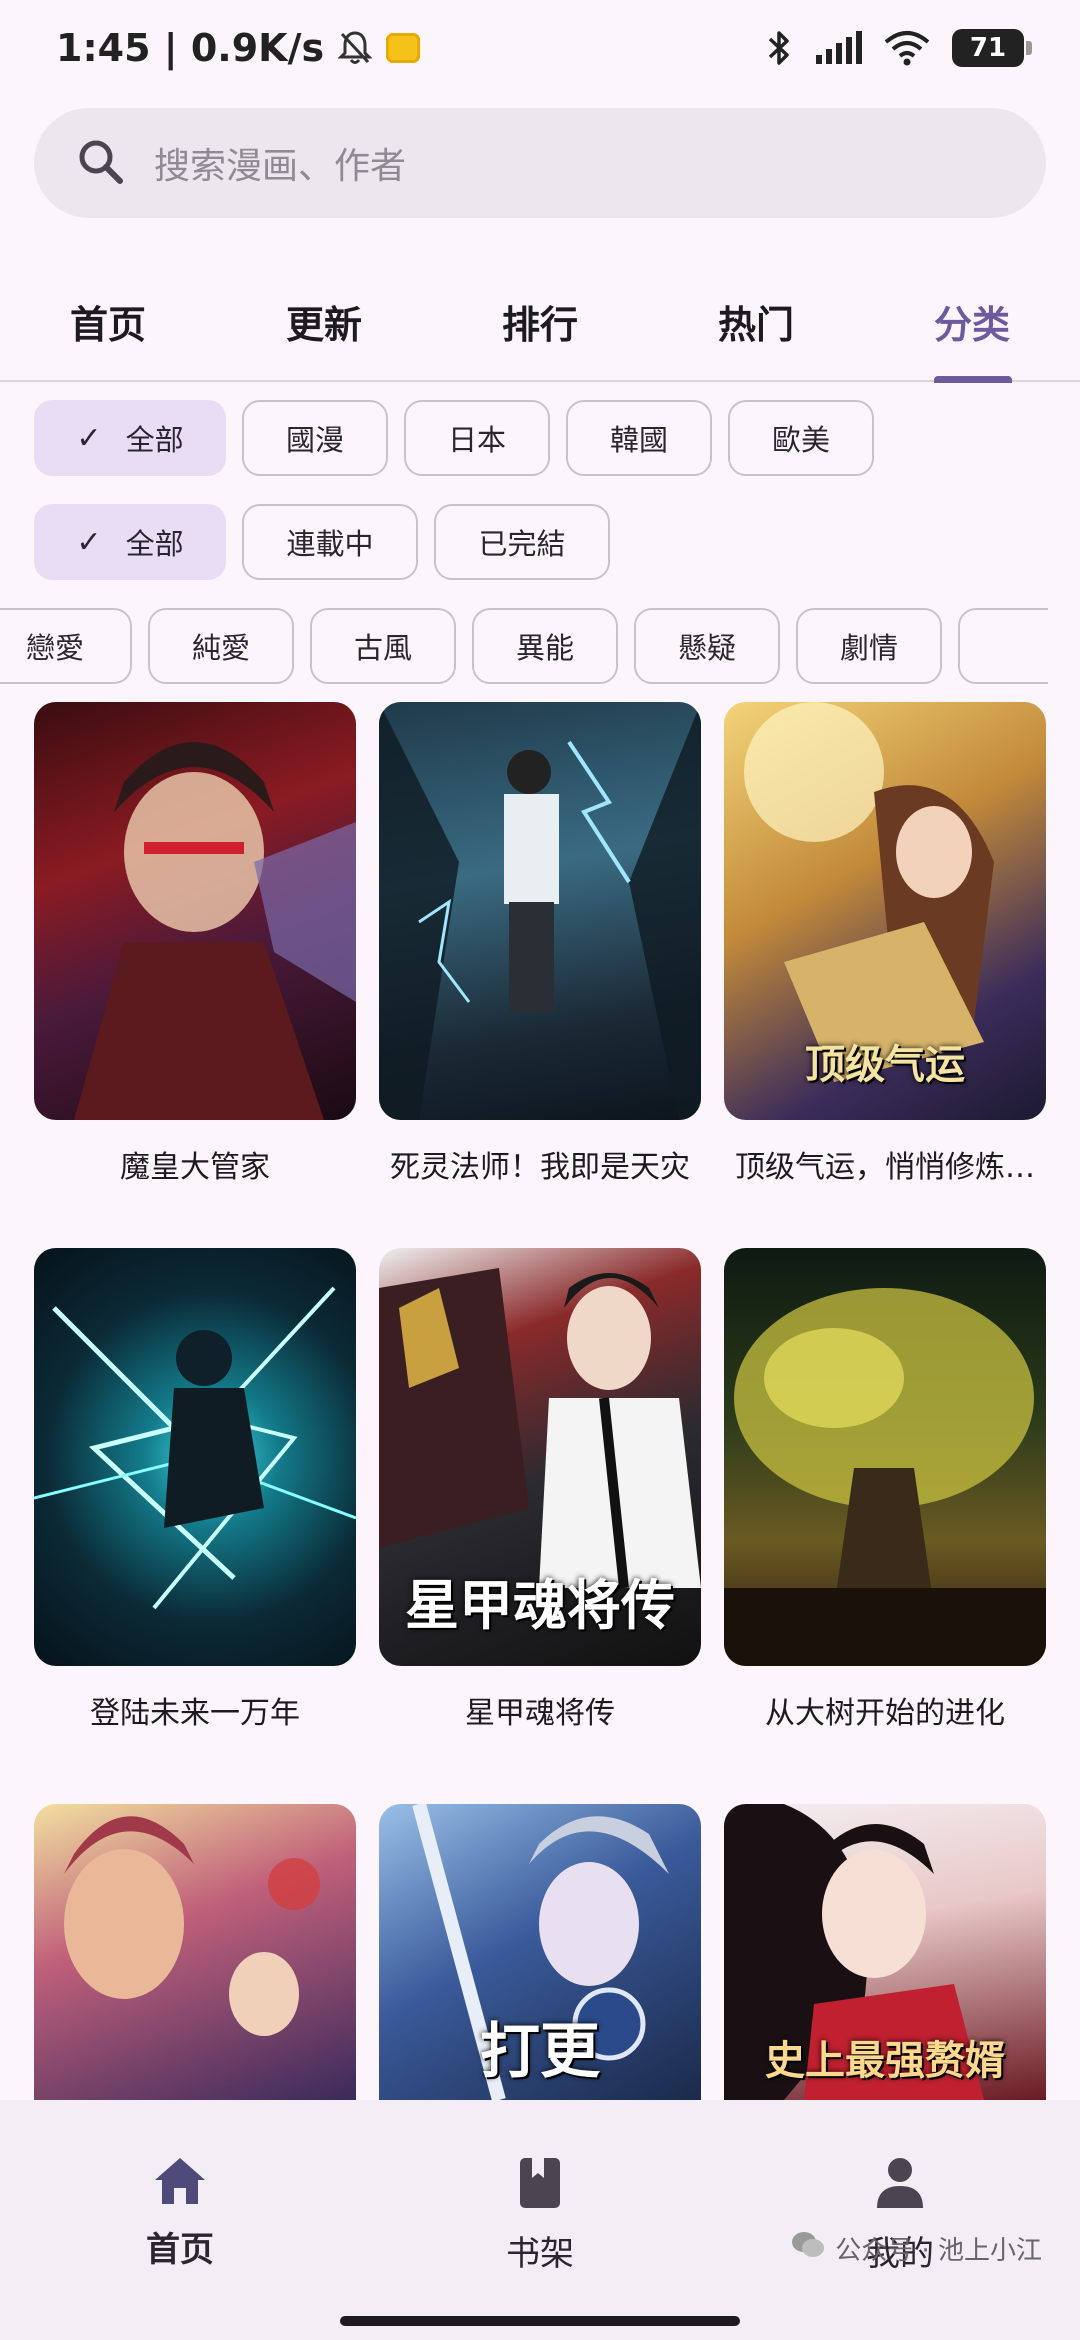 The height and width of the screenshot is (2340, 1080). Describe the element at coordinates (221, 646) in the screenshot. I see `chip-genre-pure-love: 純愛` at that location.